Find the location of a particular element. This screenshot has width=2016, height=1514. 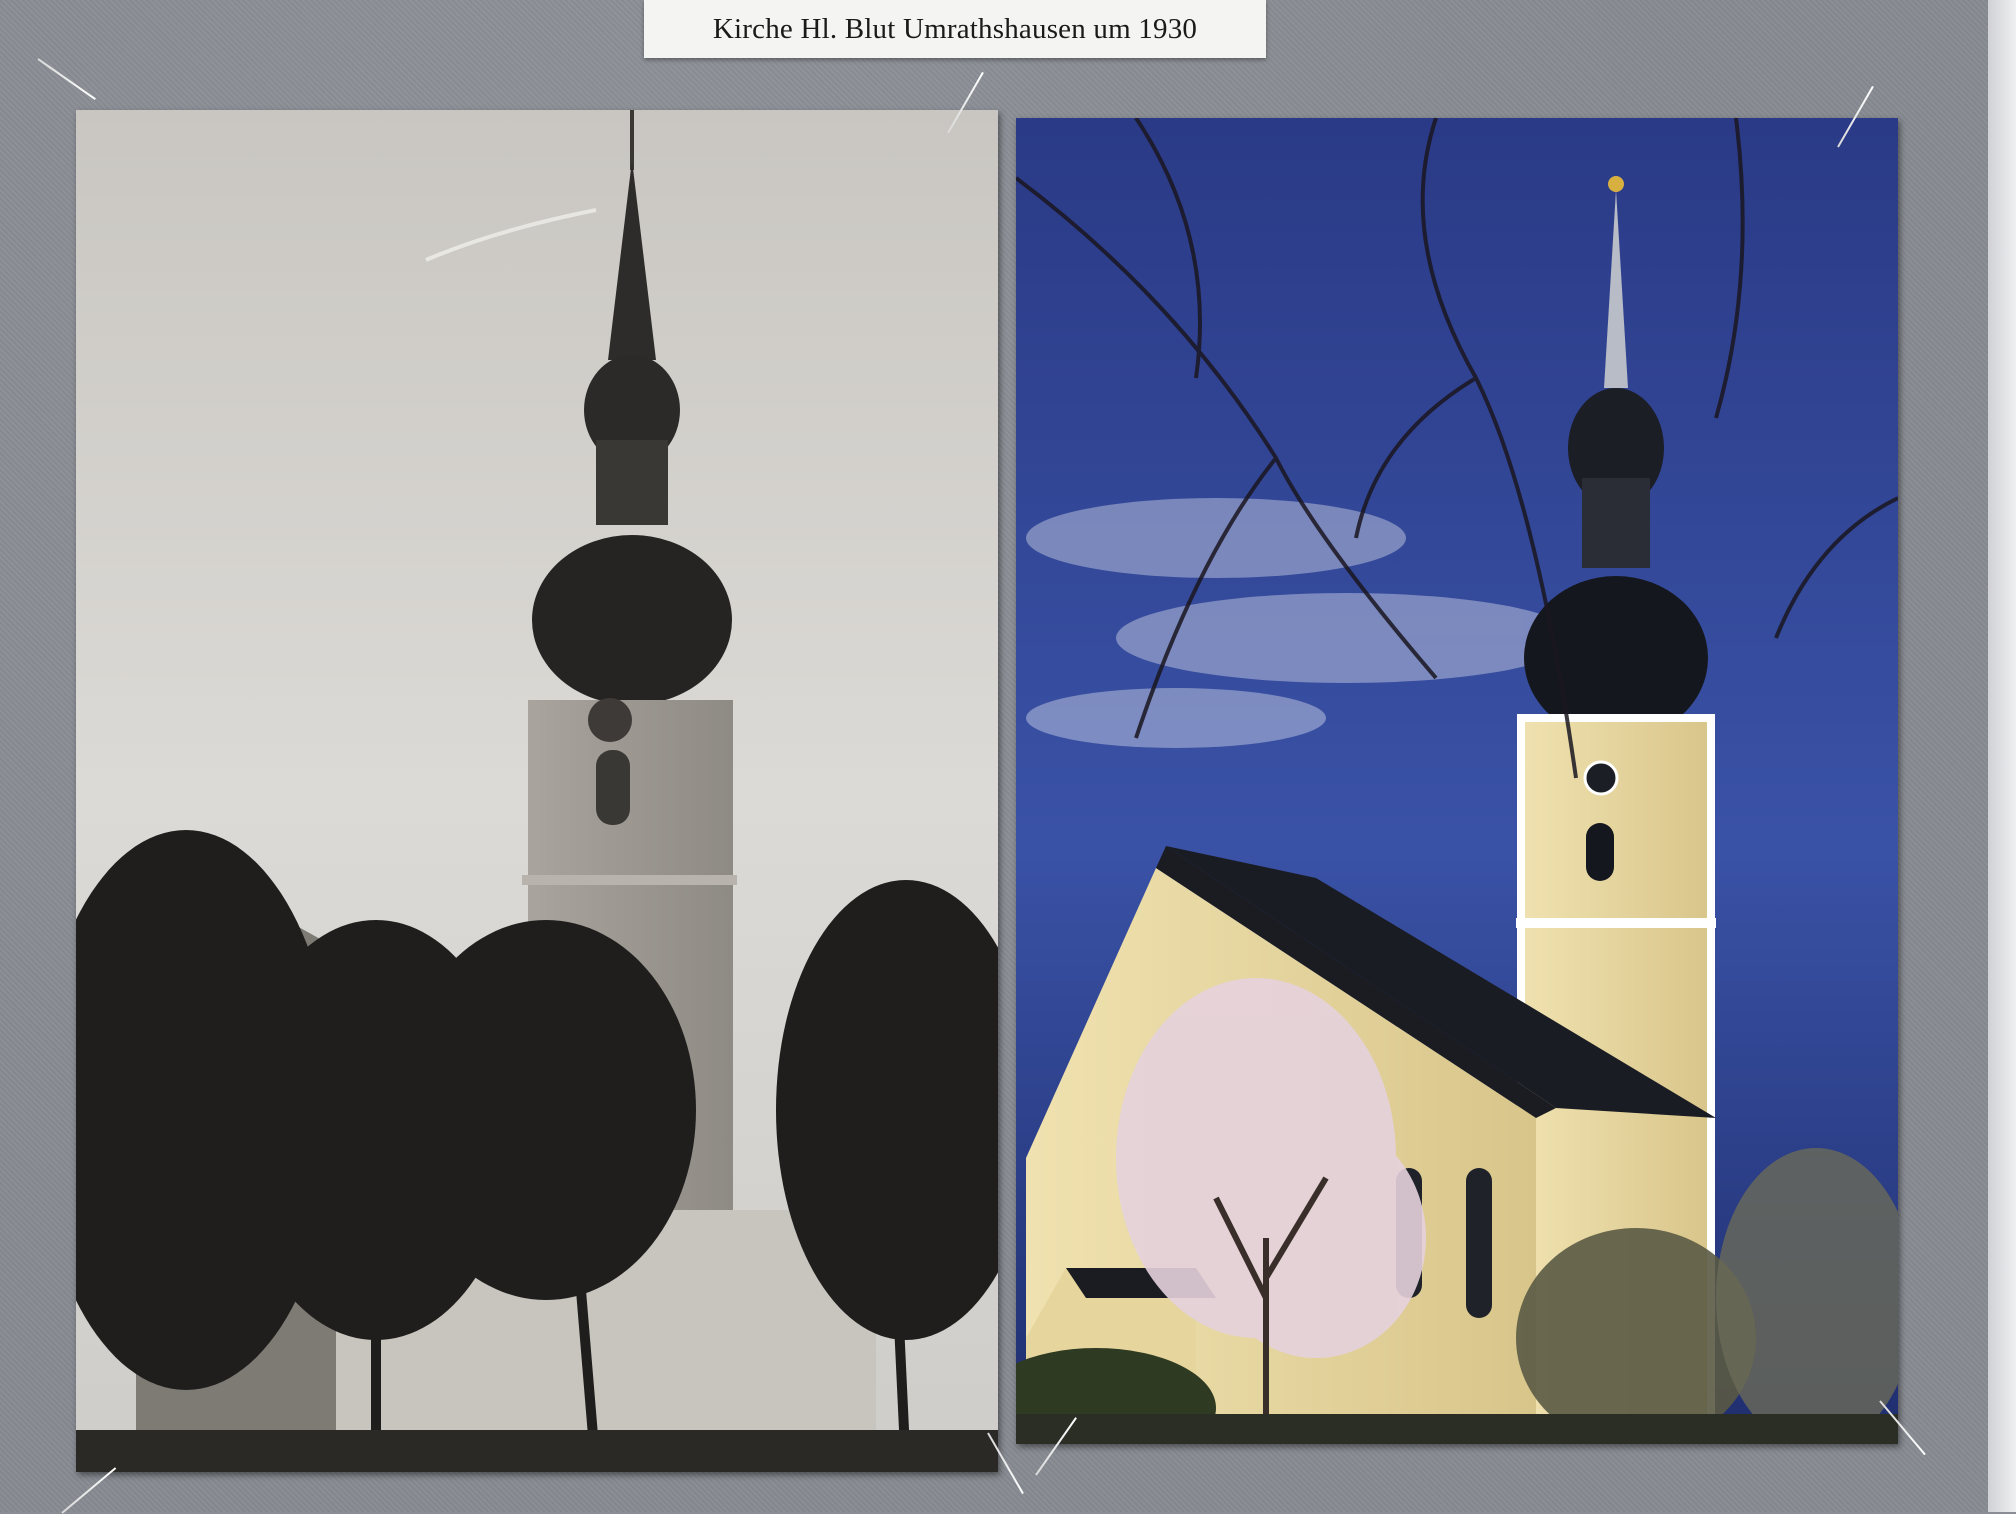

pin-top-left is located at coordinates (66, 79).